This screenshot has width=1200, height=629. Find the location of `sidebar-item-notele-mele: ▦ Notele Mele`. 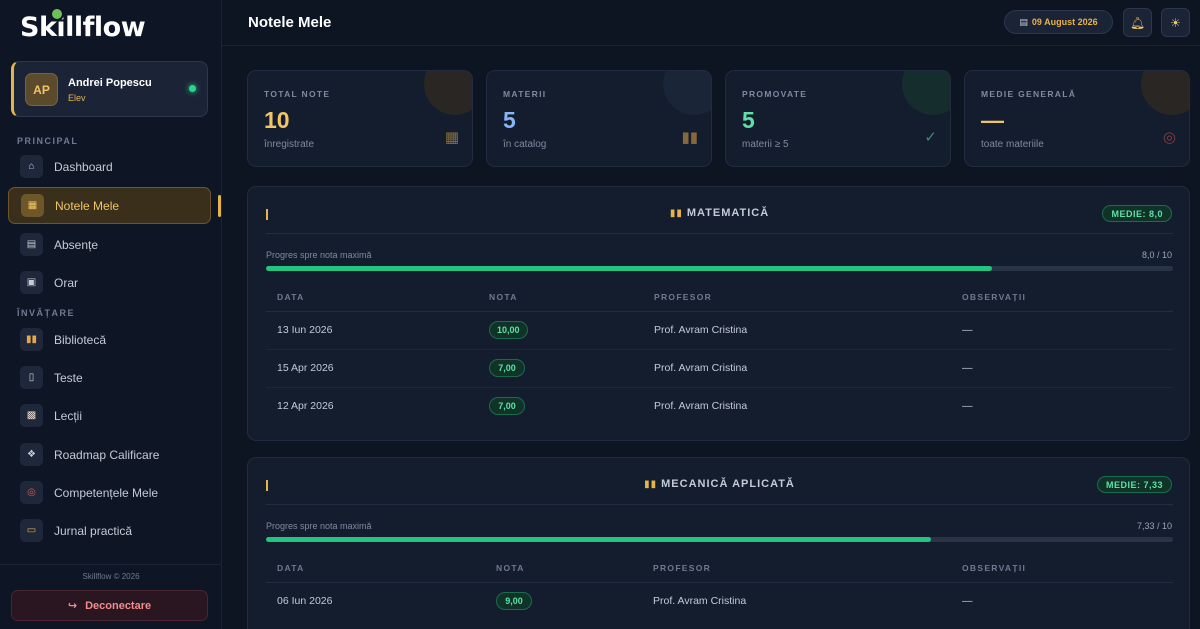

sidebar-item-notele-mele: ▦ Notele Mele is located at coordinates (109, 205).